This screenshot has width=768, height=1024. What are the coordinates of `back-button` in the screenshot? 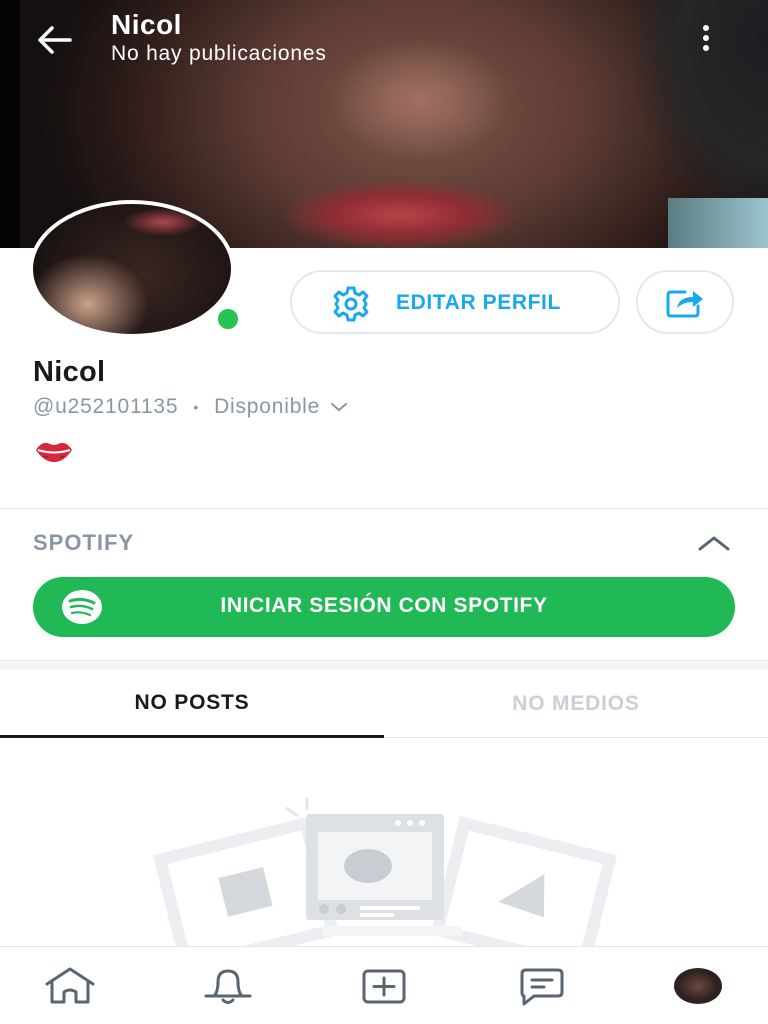 It's located at (54, 40).